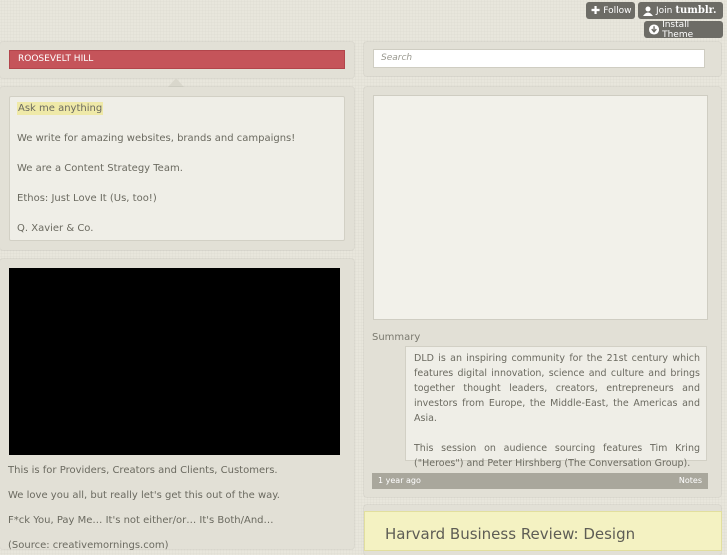 The image size is (727, 555). I want to click on follow-button: ✚ Follow, so click(610, 10).